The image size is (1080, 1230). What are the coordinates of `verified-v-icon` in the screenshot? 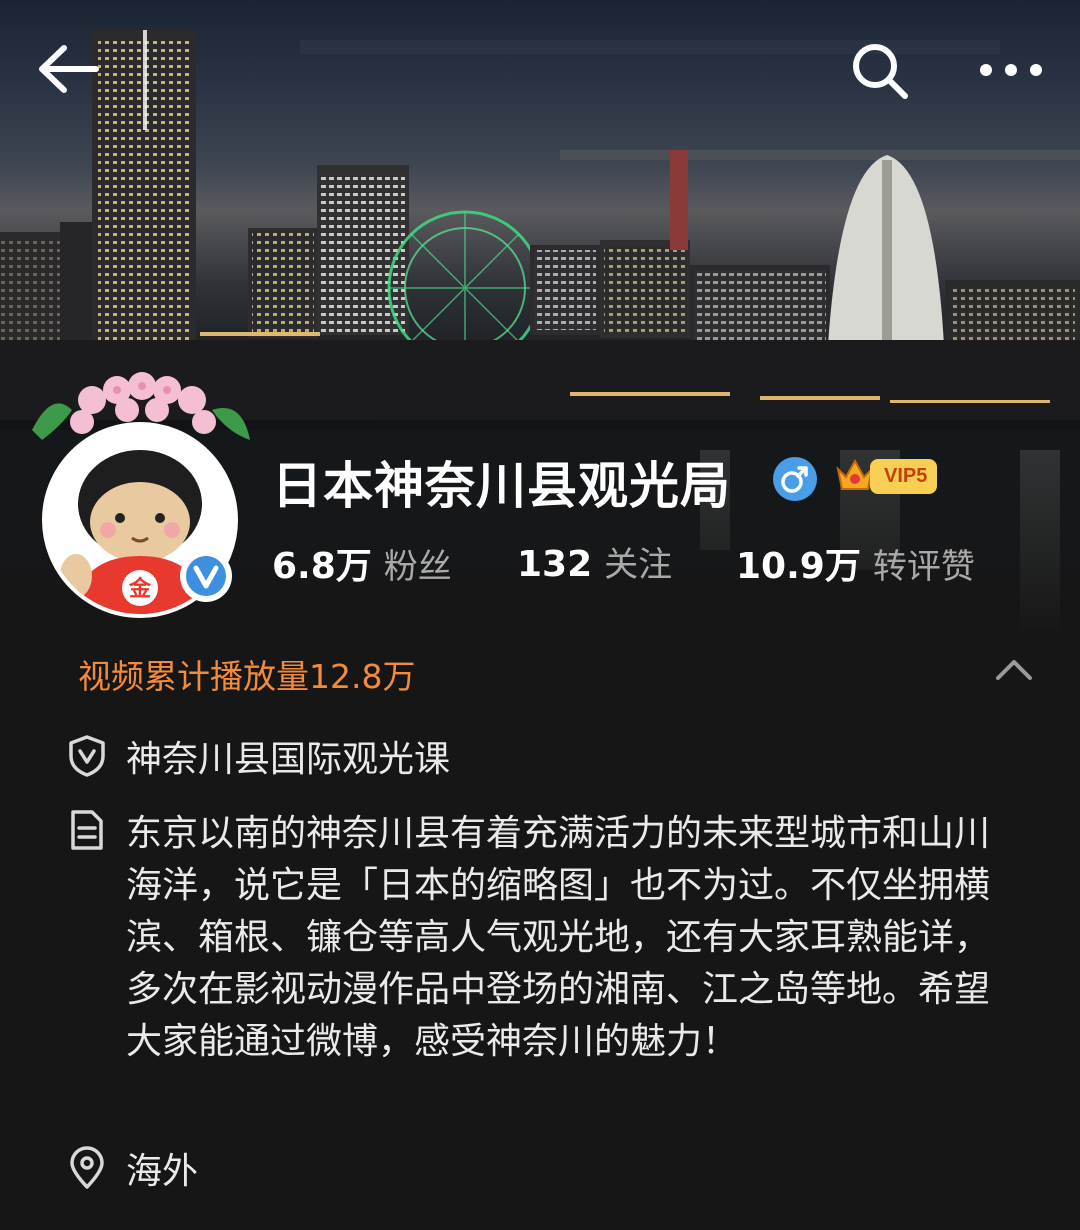 It's located at (206, 576).